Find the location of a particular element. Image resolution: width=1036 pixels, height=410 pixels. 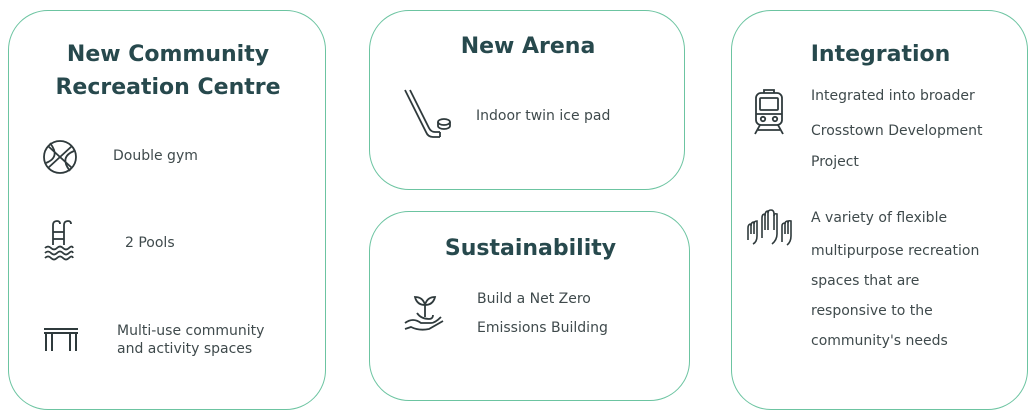

flexible-line-5: community's needs is located at coordinates (879, 341).